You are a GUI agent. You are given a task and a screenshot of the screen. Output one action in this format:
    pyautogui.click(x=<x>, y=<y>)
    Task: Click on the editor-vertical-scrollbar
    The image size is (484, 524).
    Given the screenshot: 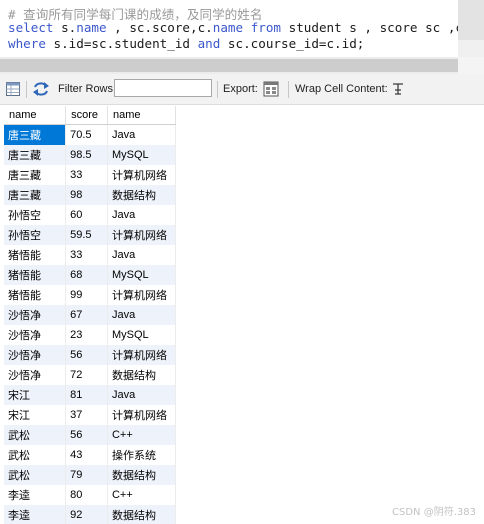 What is the action you would take?
    pyautogui.click(x=471, y=28)
    